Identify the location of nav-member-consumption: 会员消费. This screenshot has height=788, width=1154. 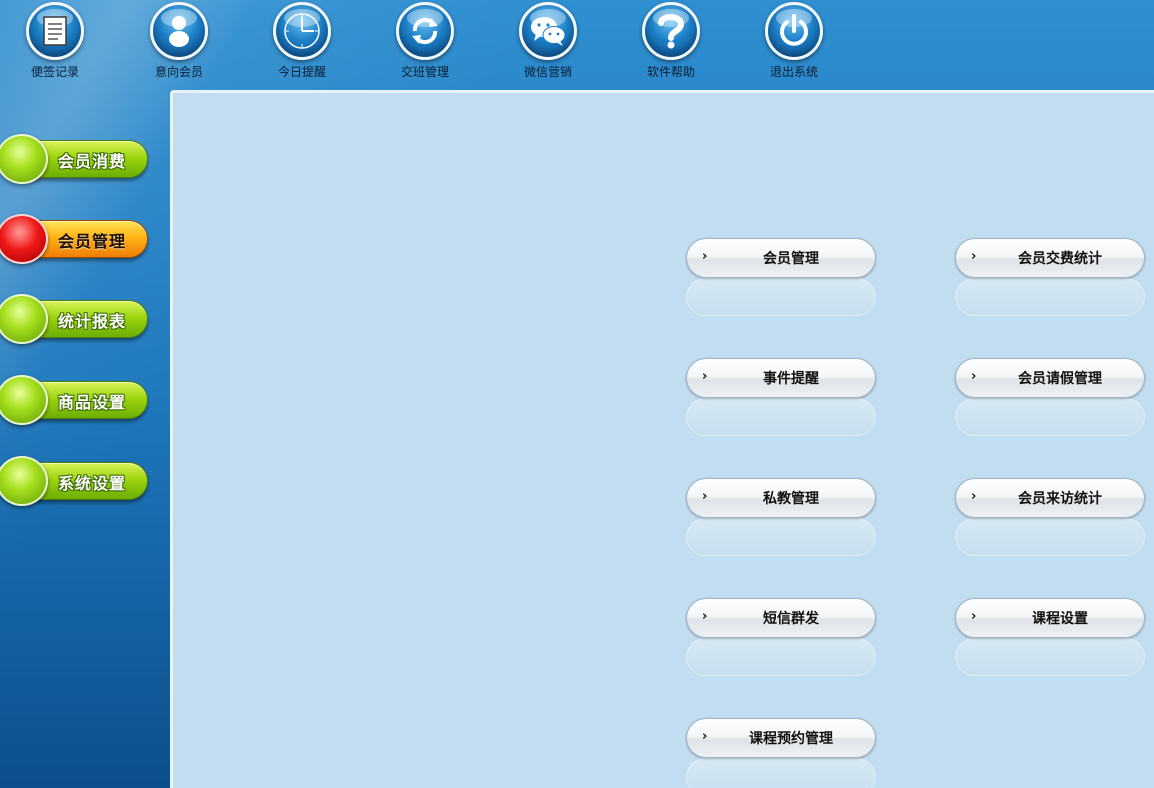
(76, 159).